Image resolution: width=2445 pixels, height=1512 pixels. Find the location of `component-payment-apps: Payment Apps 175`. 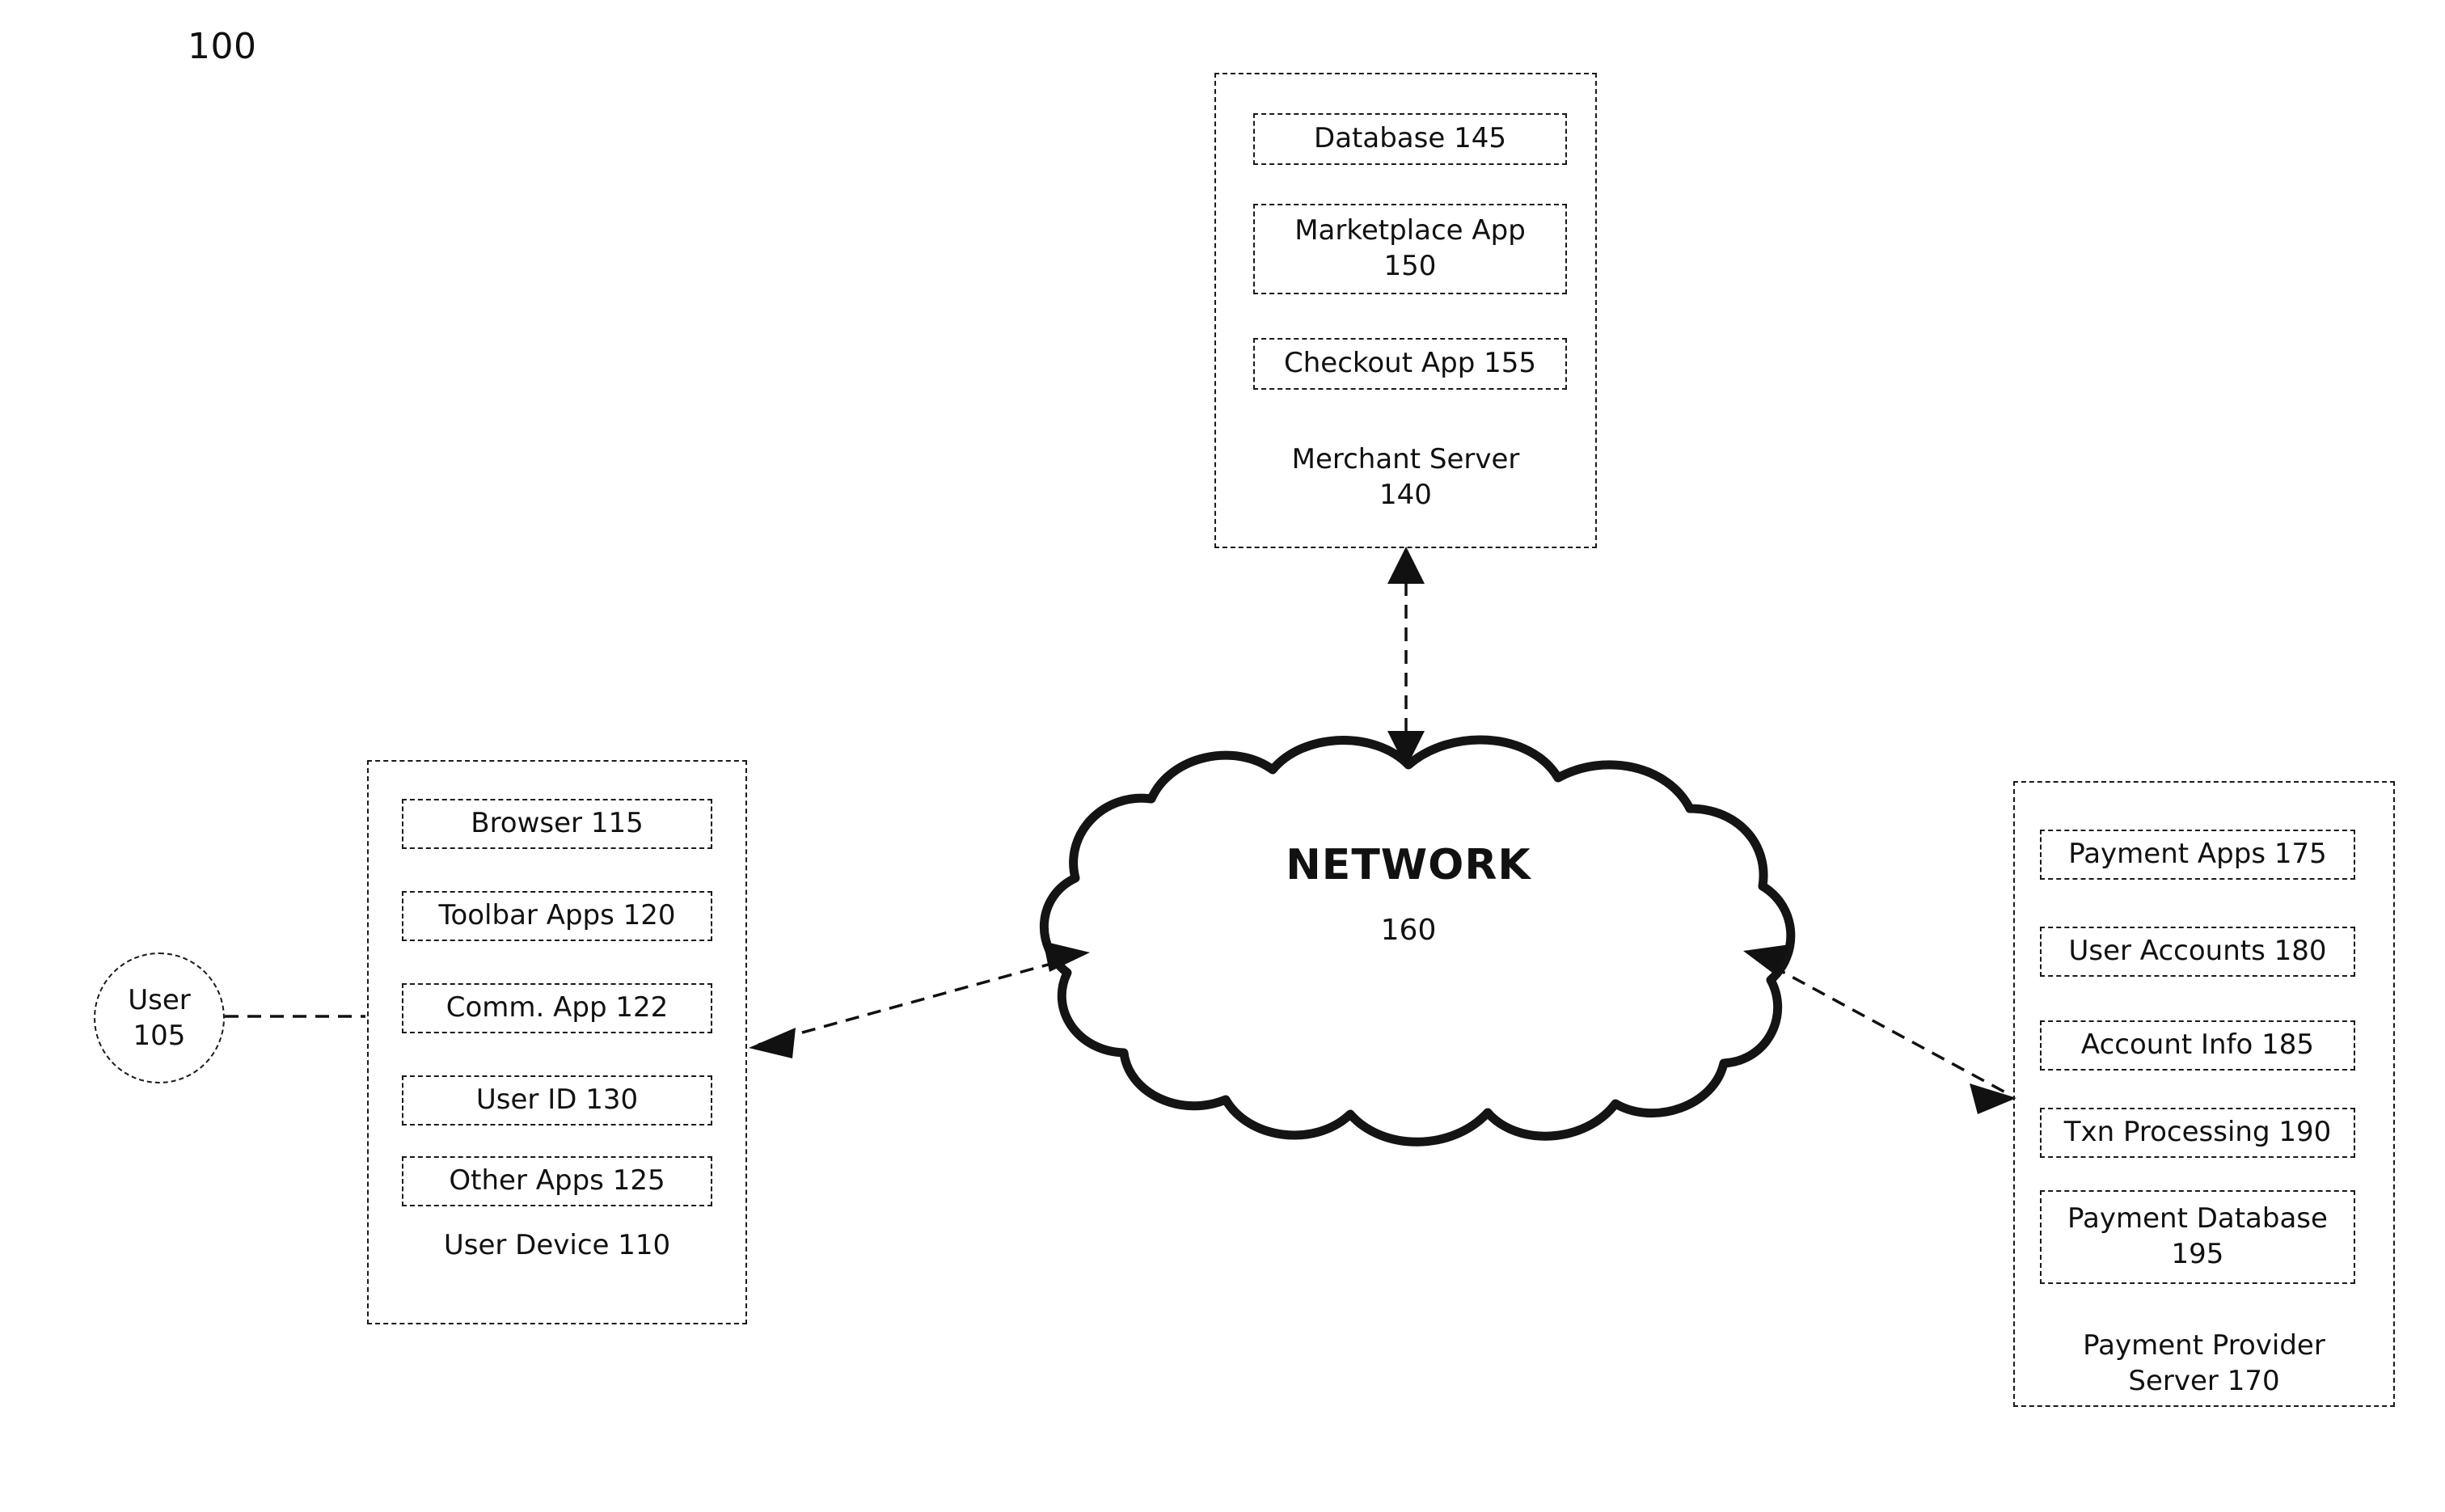

component-payment-apps: Payment Apps 175 is located at coordinates (2197, 855).